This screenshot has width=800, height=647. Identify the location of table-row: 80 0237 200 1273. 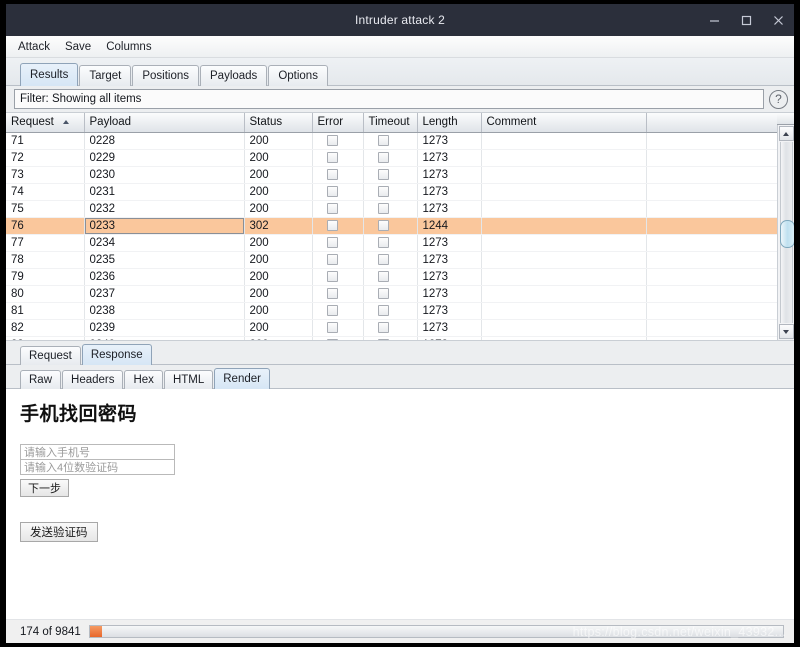
(391, 294).